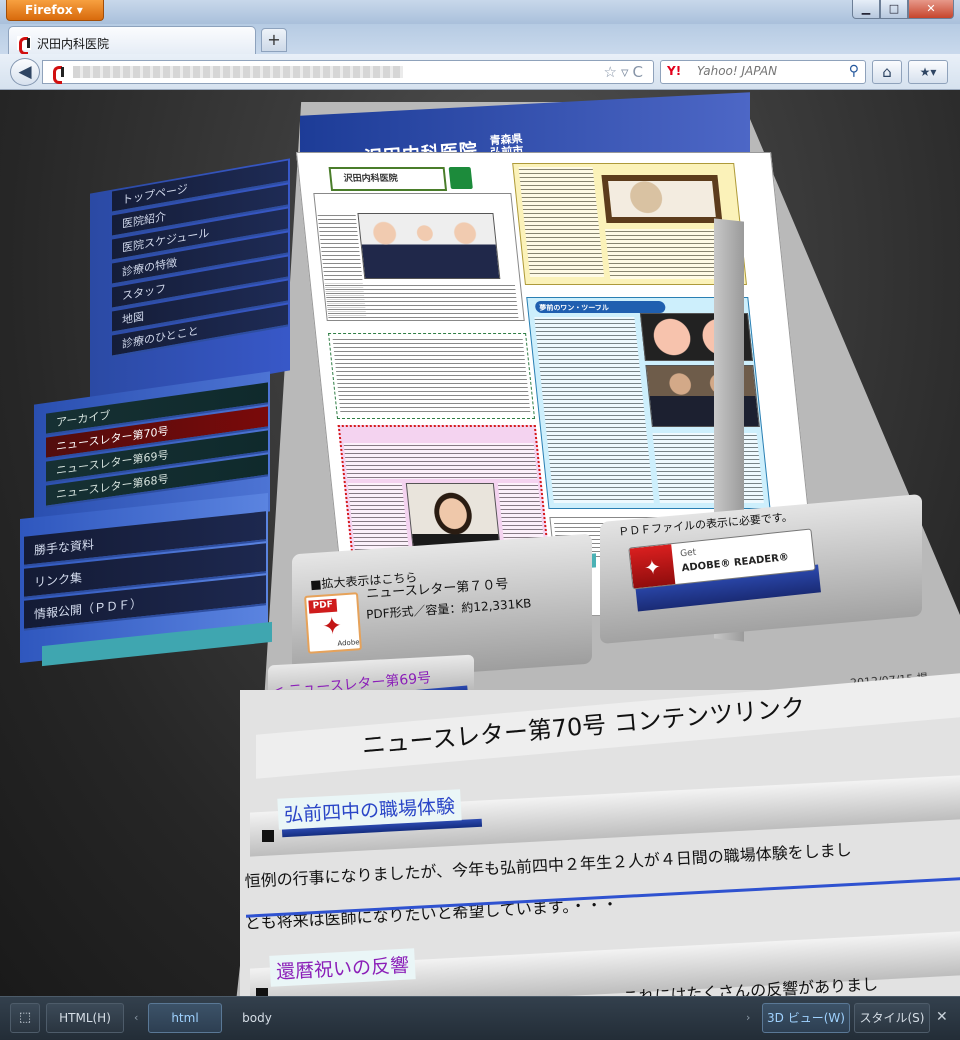 Image resolution: width=960 pixels, height=1040 pixels. Describe the element at coordinates (58, 74) in the screenshot. I see `url-favicon-icon` at that location.